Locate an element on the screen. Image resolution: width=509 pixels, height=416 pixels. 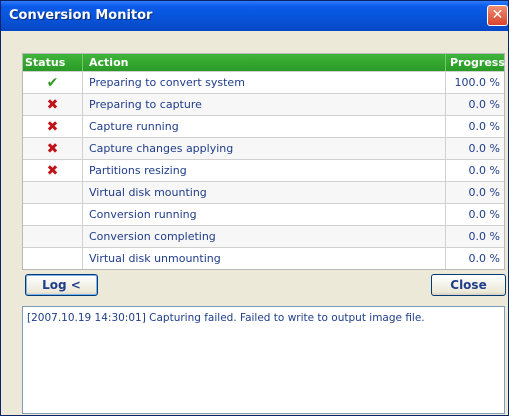
table-row: ✖ Preparing to capture 0.0 % is located at coordinates (263, 104).